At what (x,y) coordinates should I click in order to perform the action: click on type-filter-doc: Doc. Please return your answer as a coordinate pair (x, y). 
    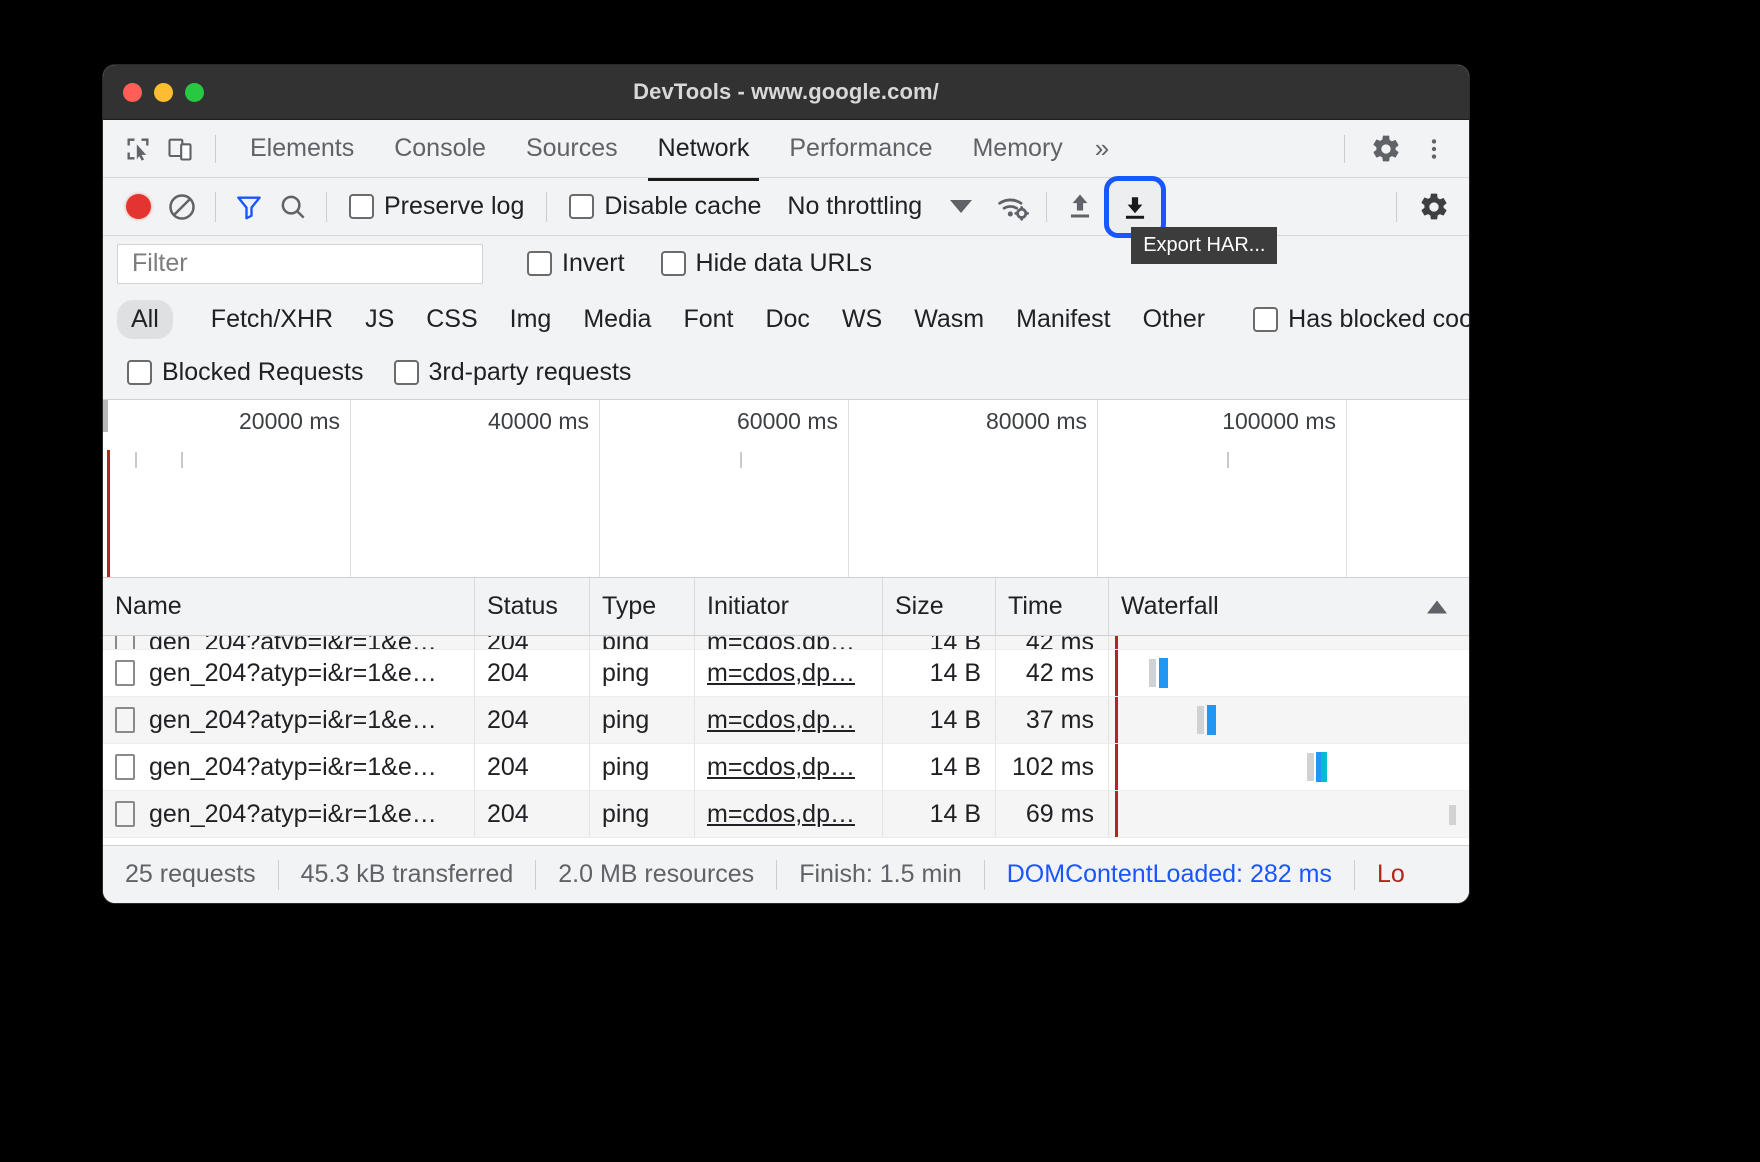
    Looking at the image, I should click on (787, 319).